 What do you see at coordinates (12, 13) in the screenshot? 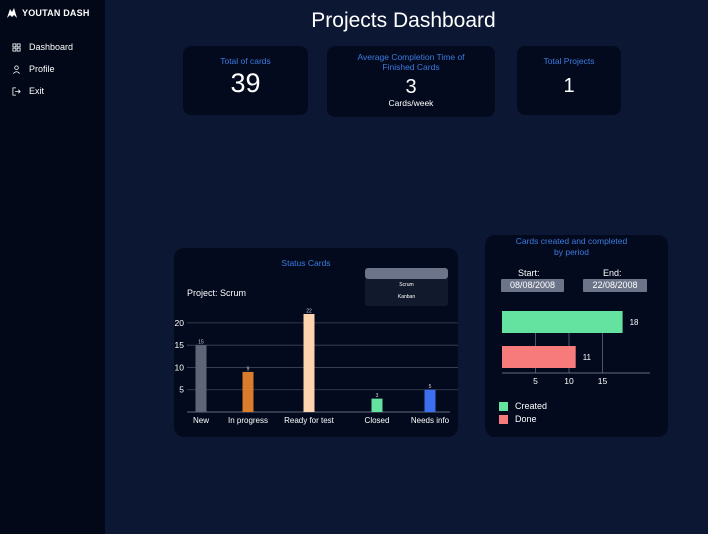
I see `brand-logo-icon` at bounding box center [12, 13].